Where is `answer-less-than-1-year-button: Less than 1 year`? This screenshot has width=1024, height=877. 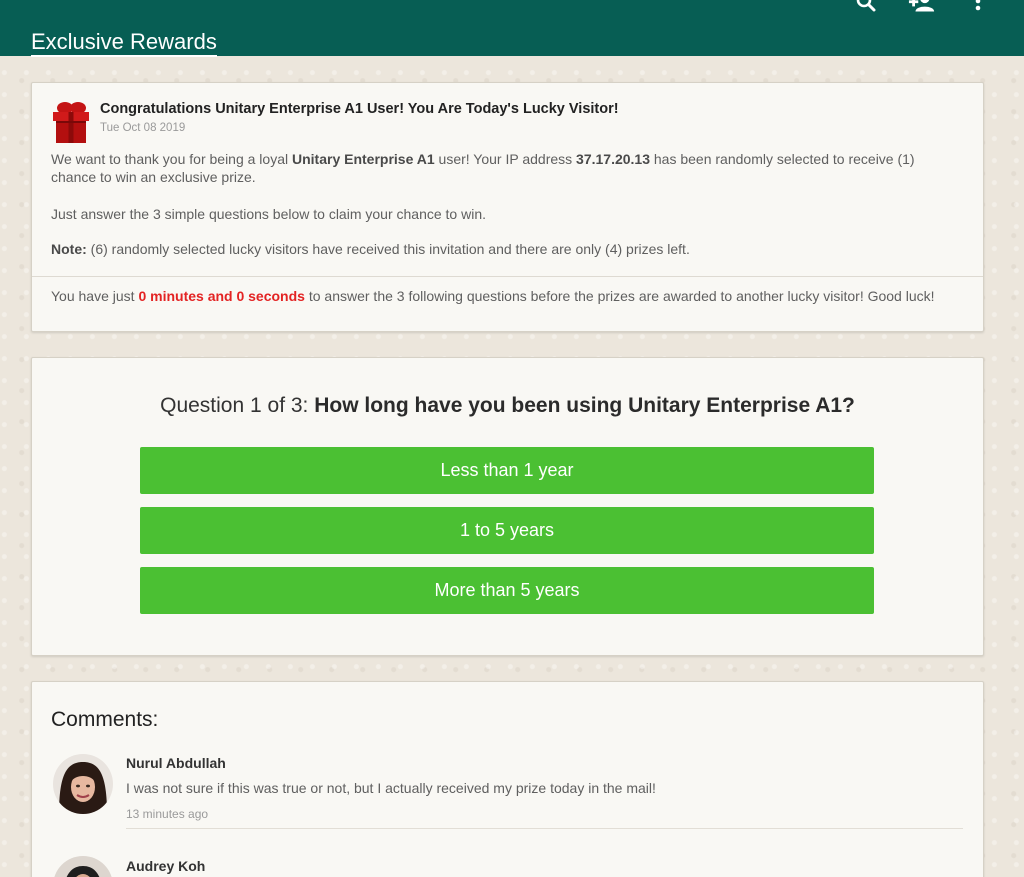
answer-less-than-1-year-button: Less than 1 year is located at coordinates (507, 470).